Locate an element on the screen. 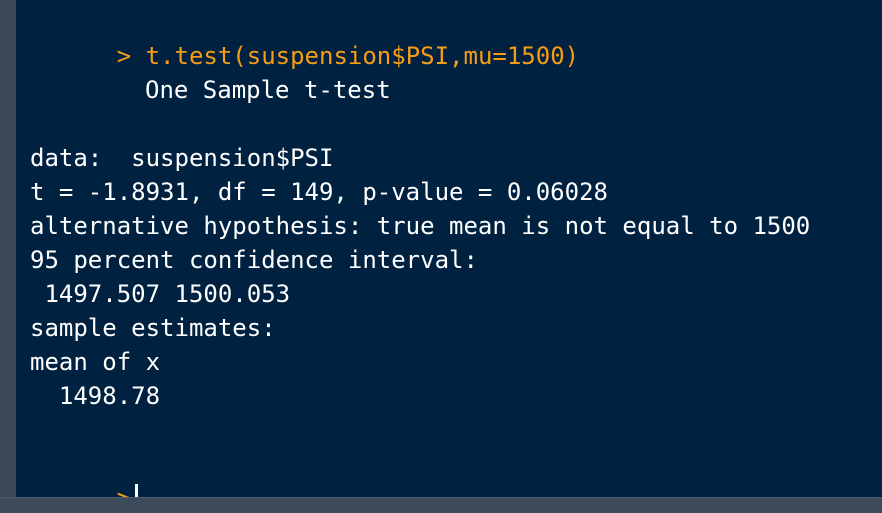 The width and height of the screenshot is (882, 513). input-line: > is located at coordinates (84, 472).